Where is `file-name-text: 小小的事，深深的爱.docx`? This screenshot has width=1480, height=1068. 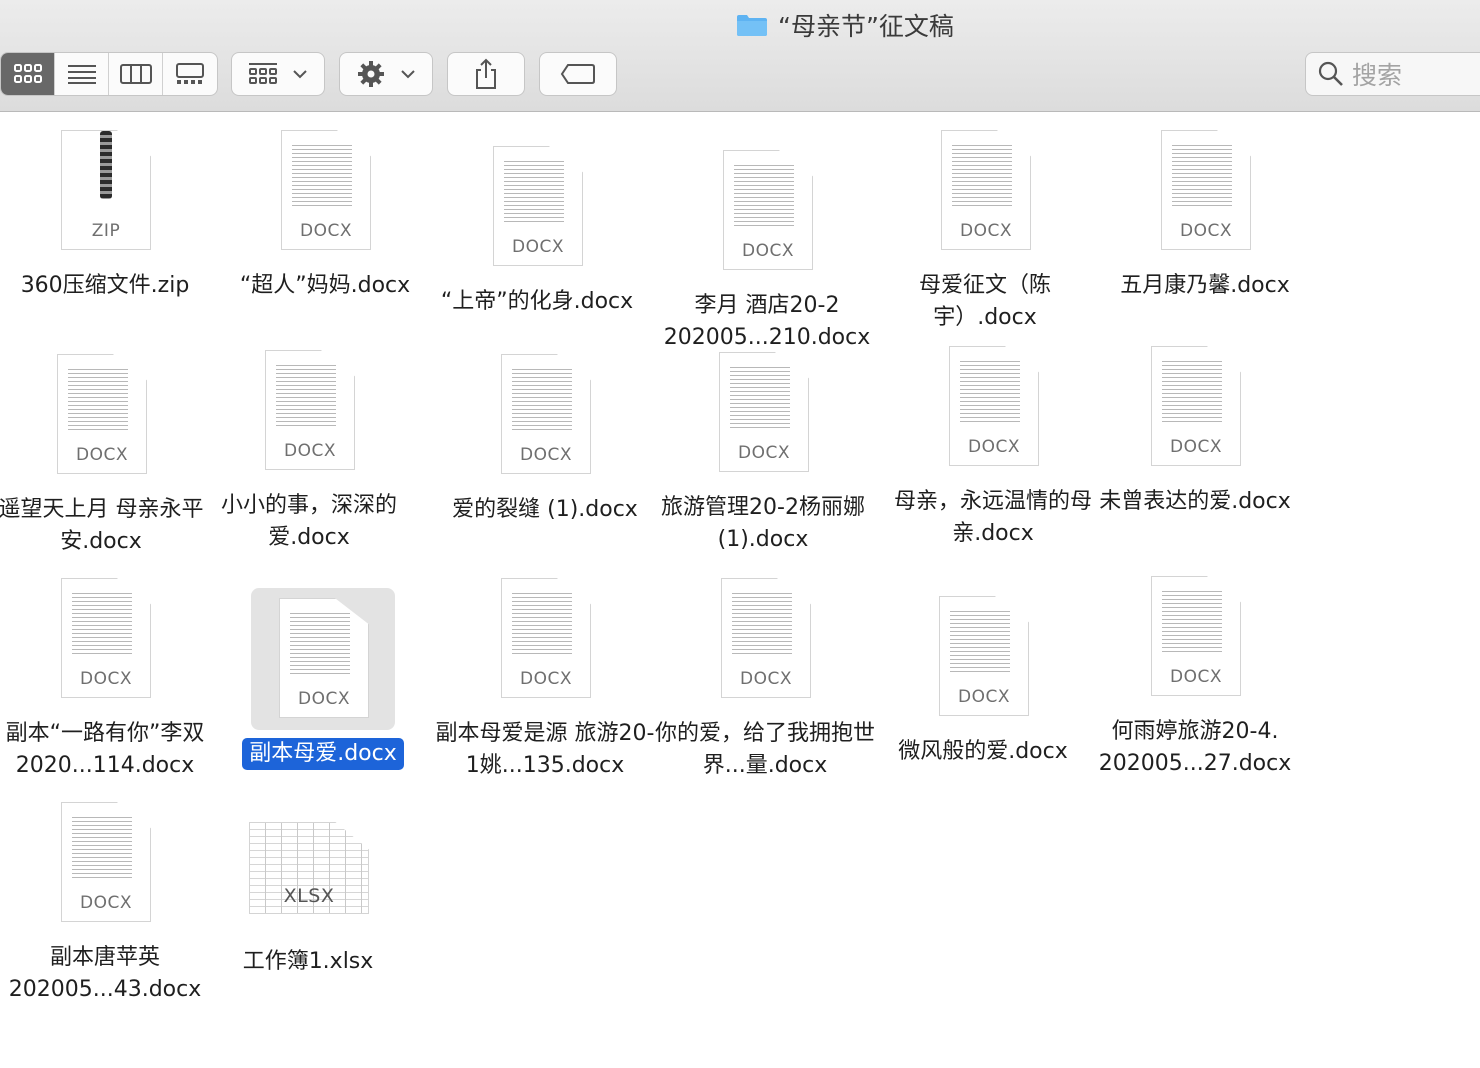 file-name-text: 小小的事，深深的爱.docx is located at coordinates (308, 521).